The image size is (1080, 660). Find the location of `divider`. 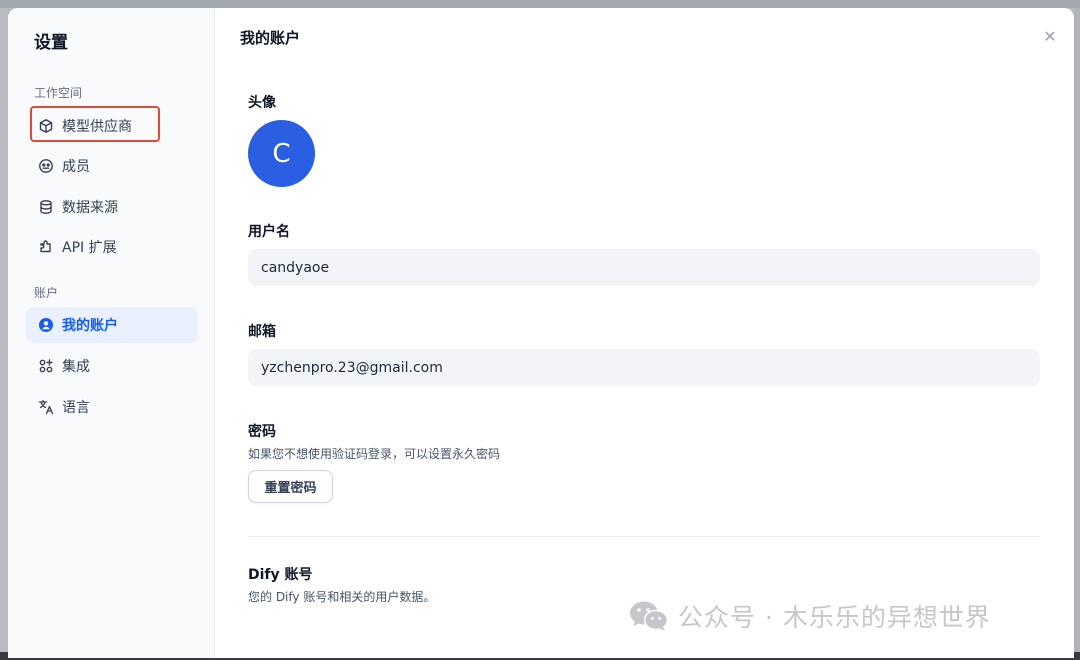

divider is located at coordinates (644, 536).